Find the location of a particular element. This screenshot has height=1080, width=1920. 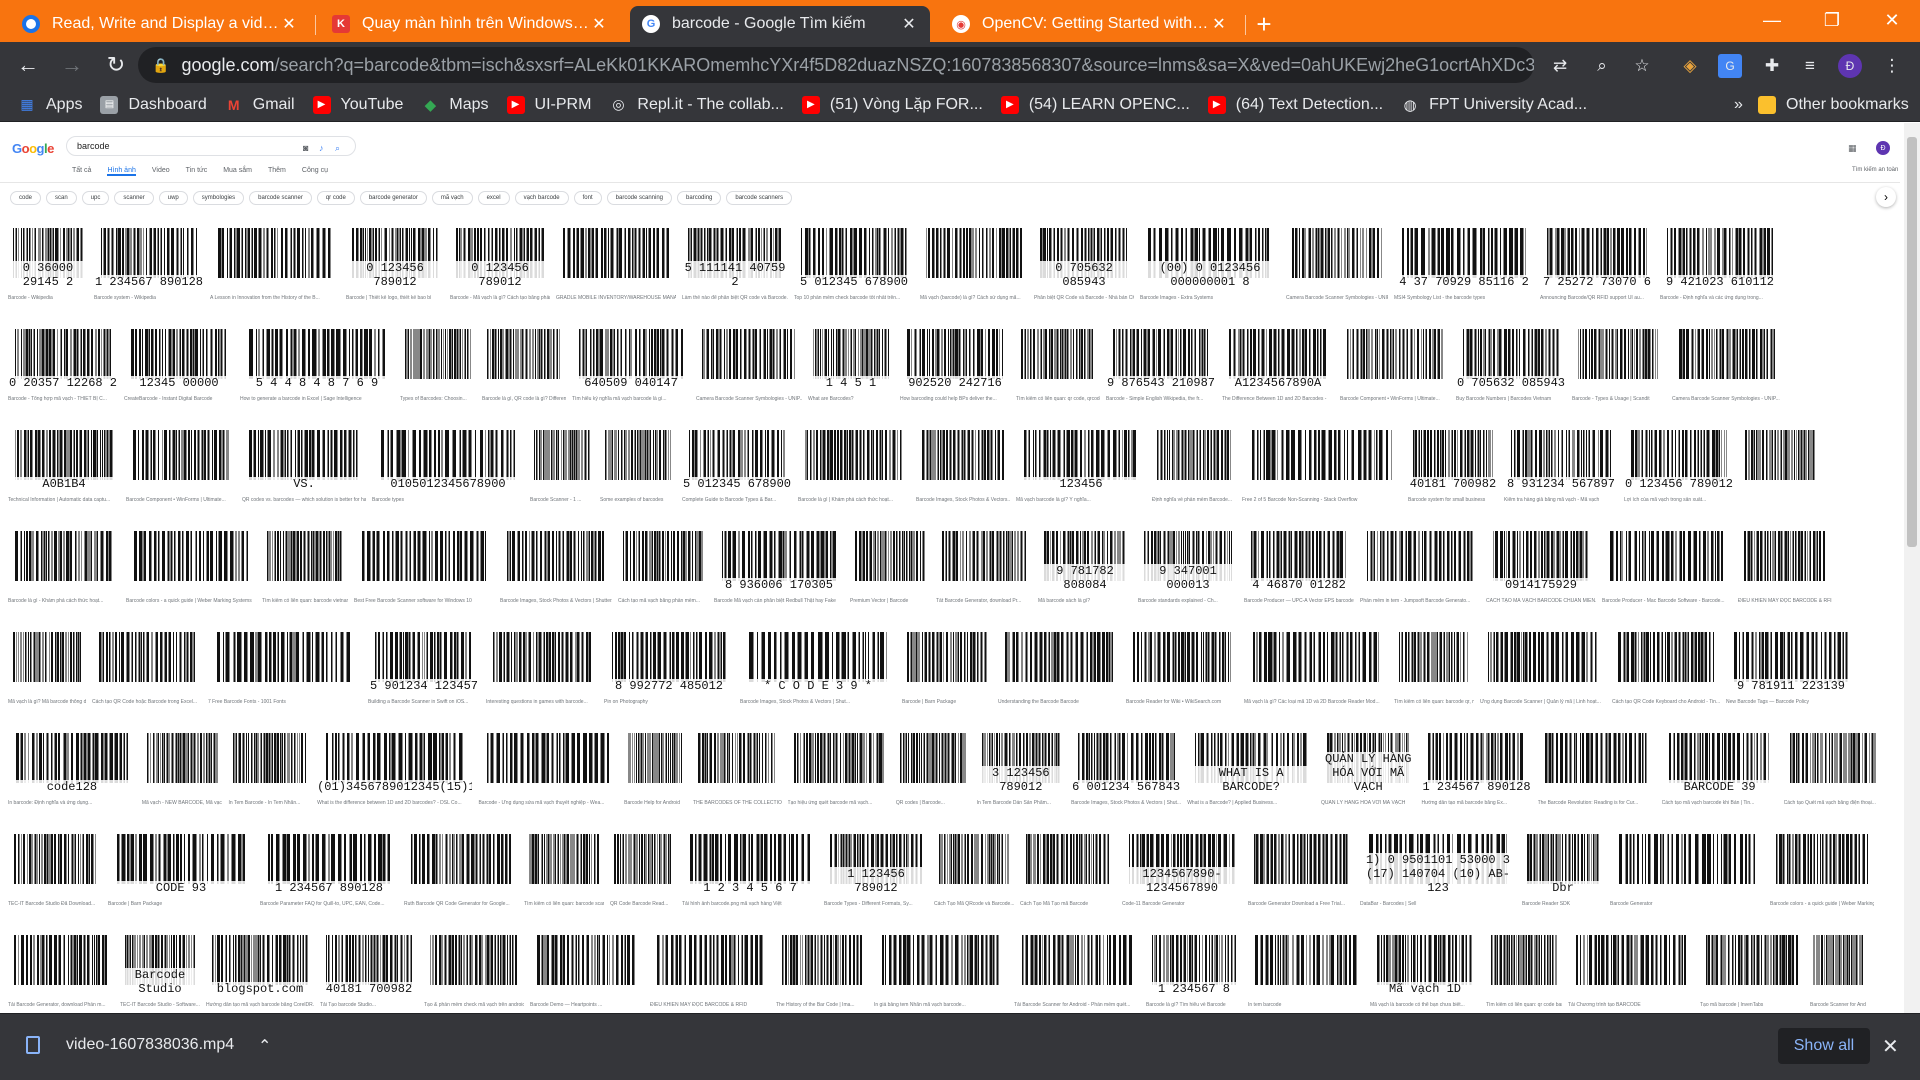

image-result is located at coordinates (1780, 465).